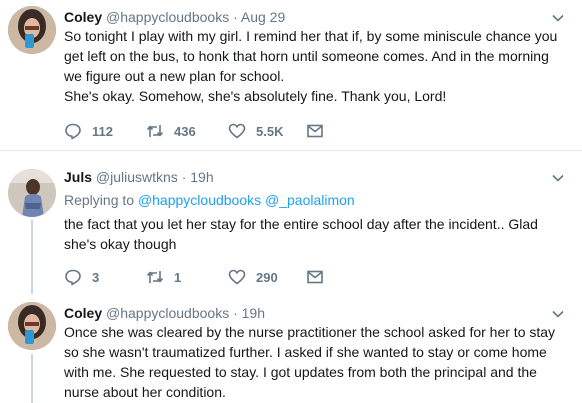 This screenshot has width=582, height=403. I want to click on reply-count: 3, so click(96, 277).